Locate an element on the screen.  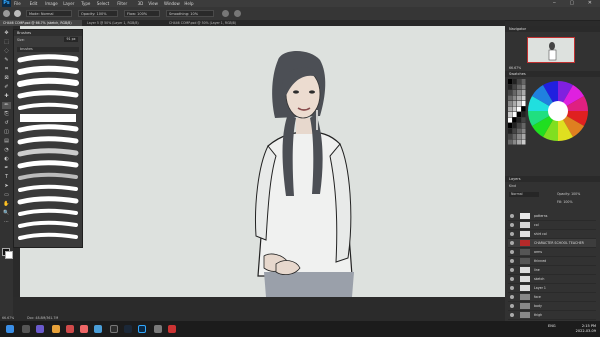
symmetry-icon is located at coordinates (237, 13).